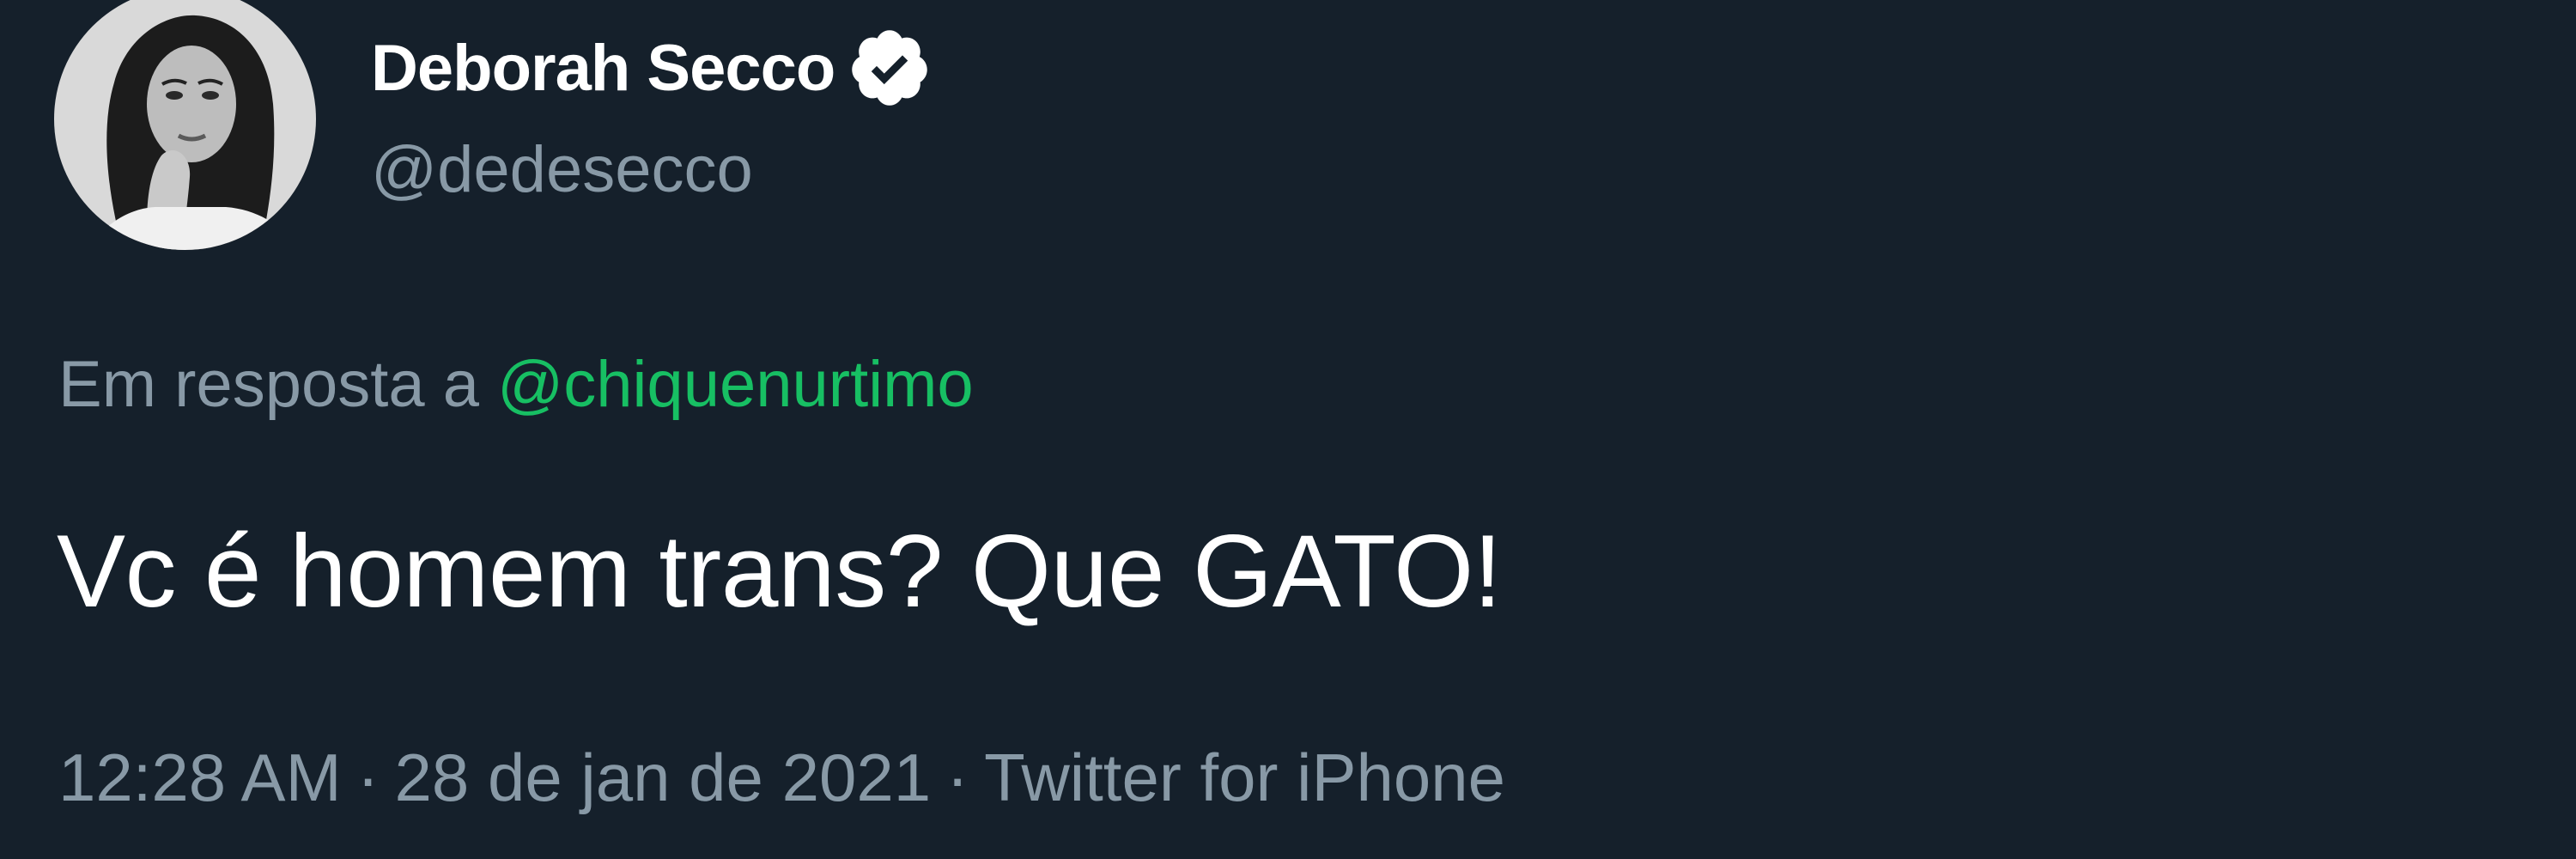 The height and width of the screenshot is (859, 2576). Describe the element at coordinates (735, 384) in the screenshot. I see `reply-to-handle-link: @chiquenurtimo` at that location.